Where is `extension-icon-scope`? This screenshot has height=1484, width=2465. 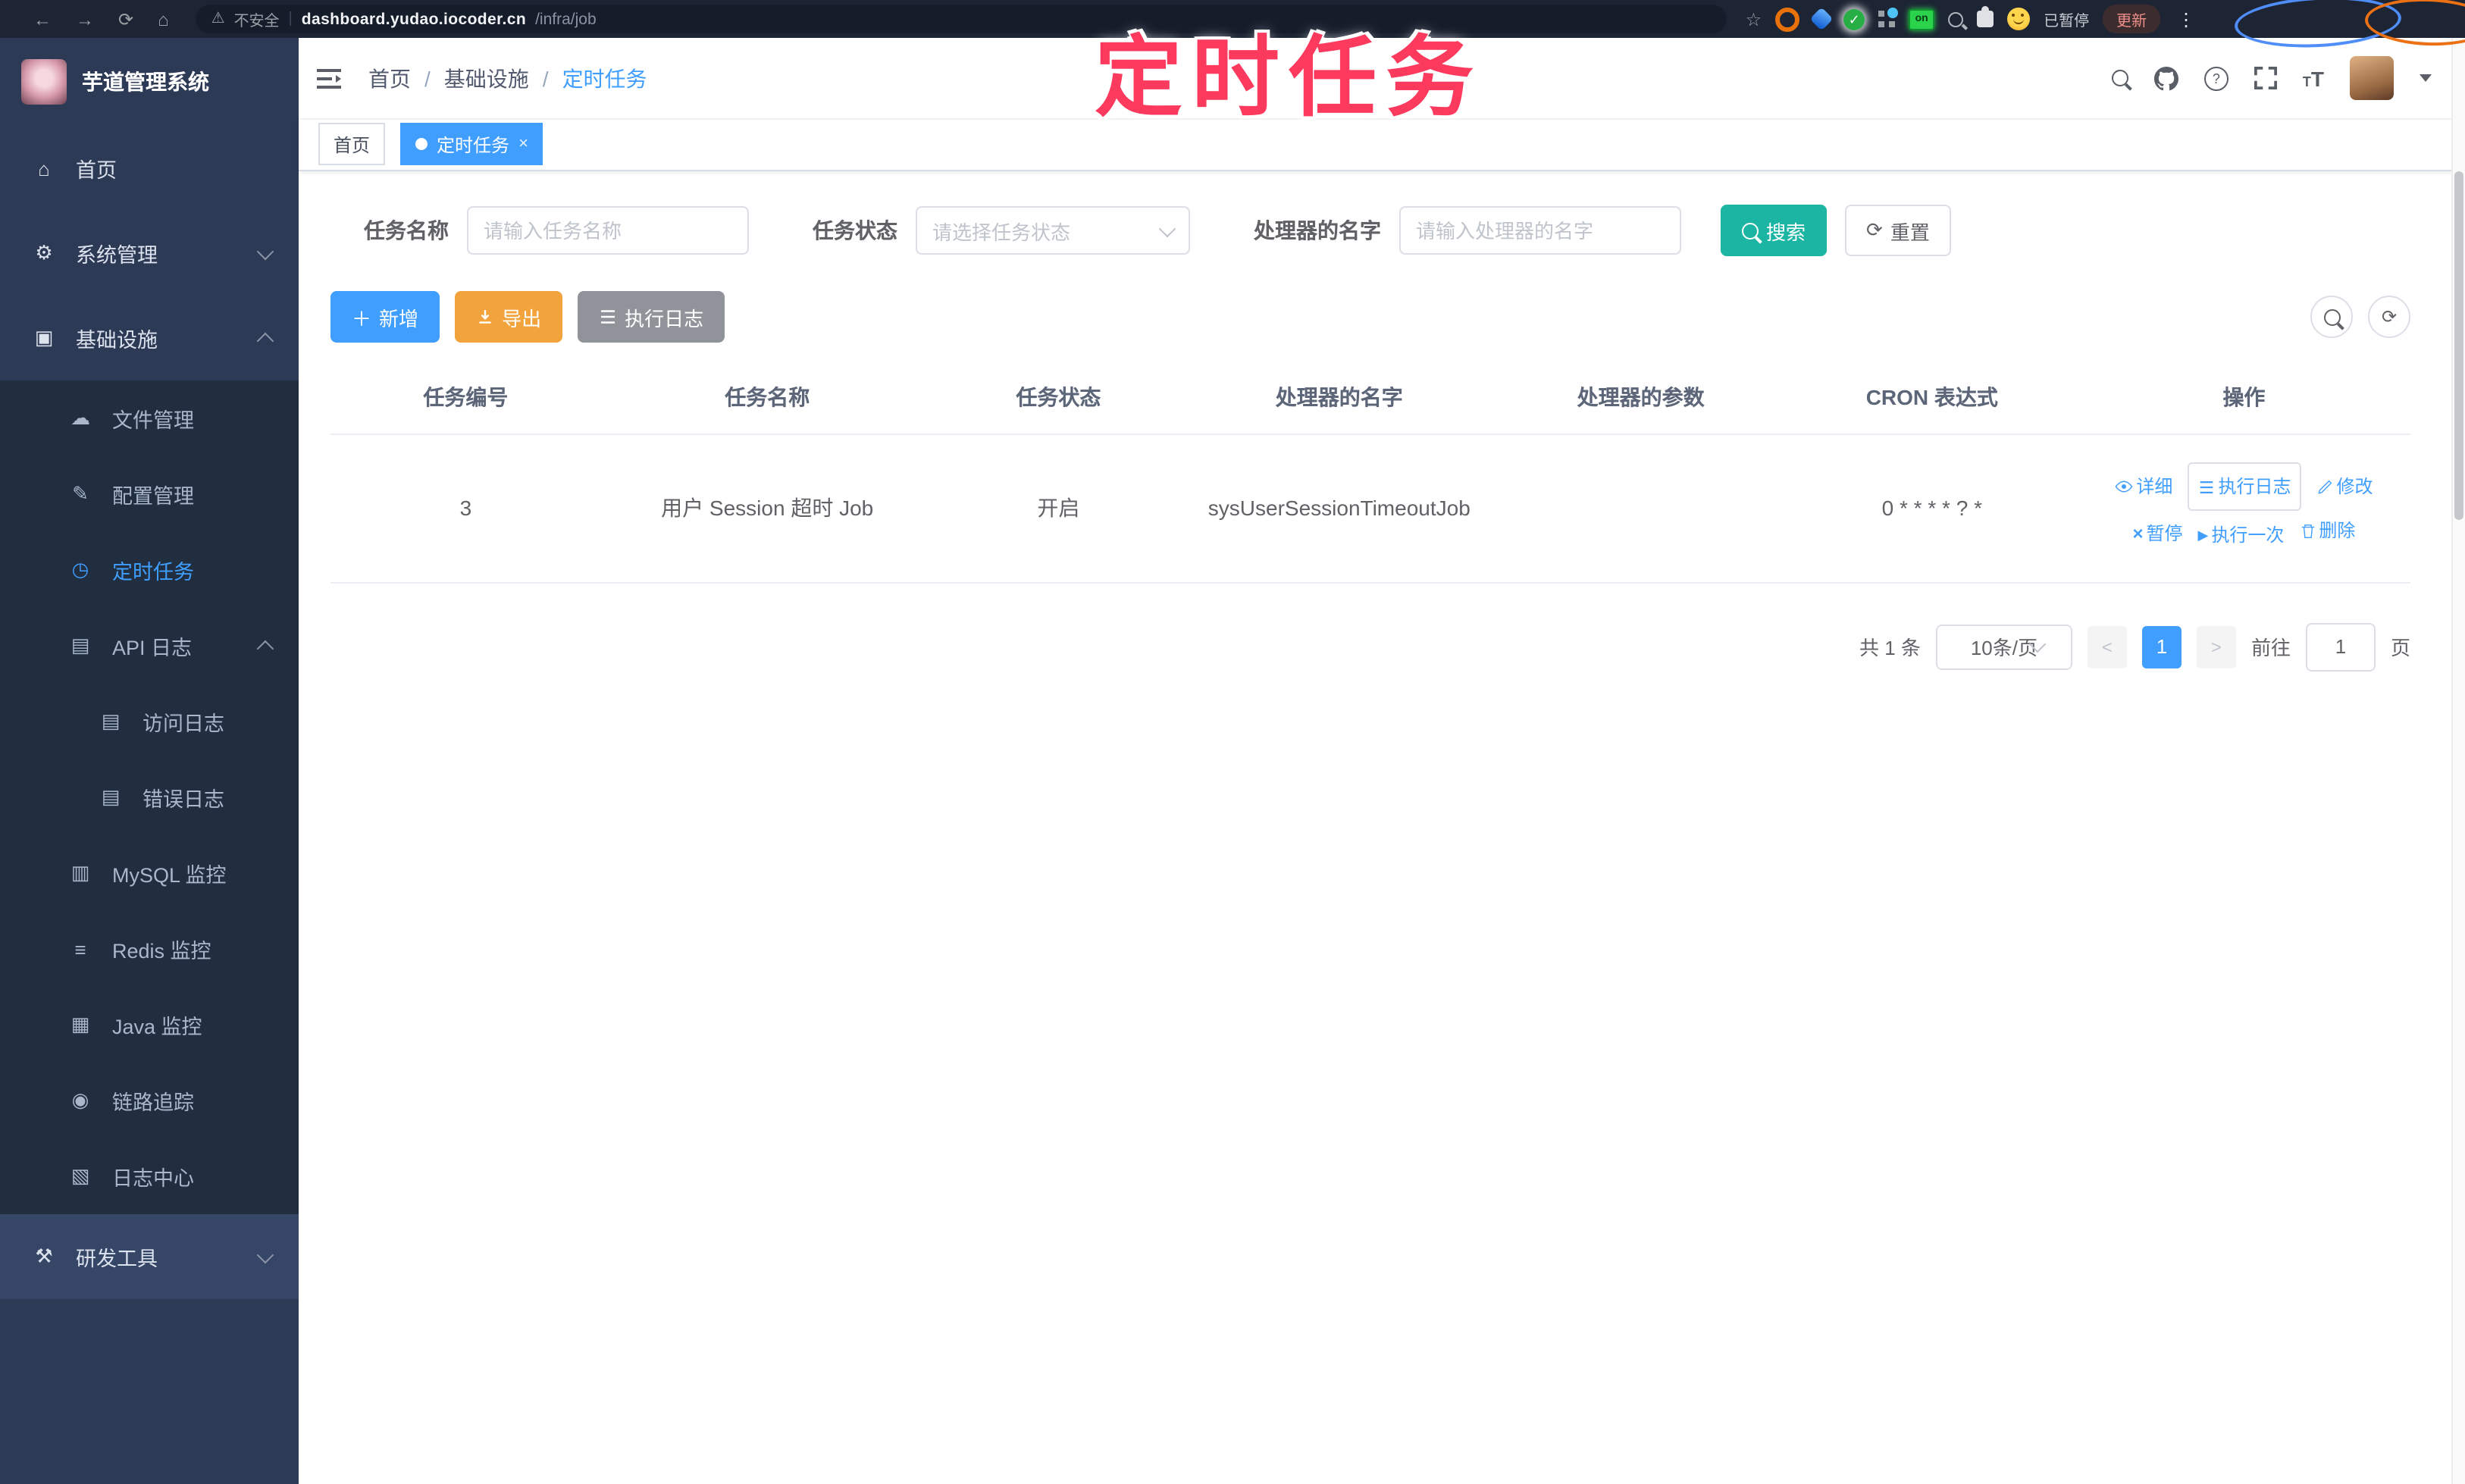 extension-icon-scope is located at coordinates (1956, 19).